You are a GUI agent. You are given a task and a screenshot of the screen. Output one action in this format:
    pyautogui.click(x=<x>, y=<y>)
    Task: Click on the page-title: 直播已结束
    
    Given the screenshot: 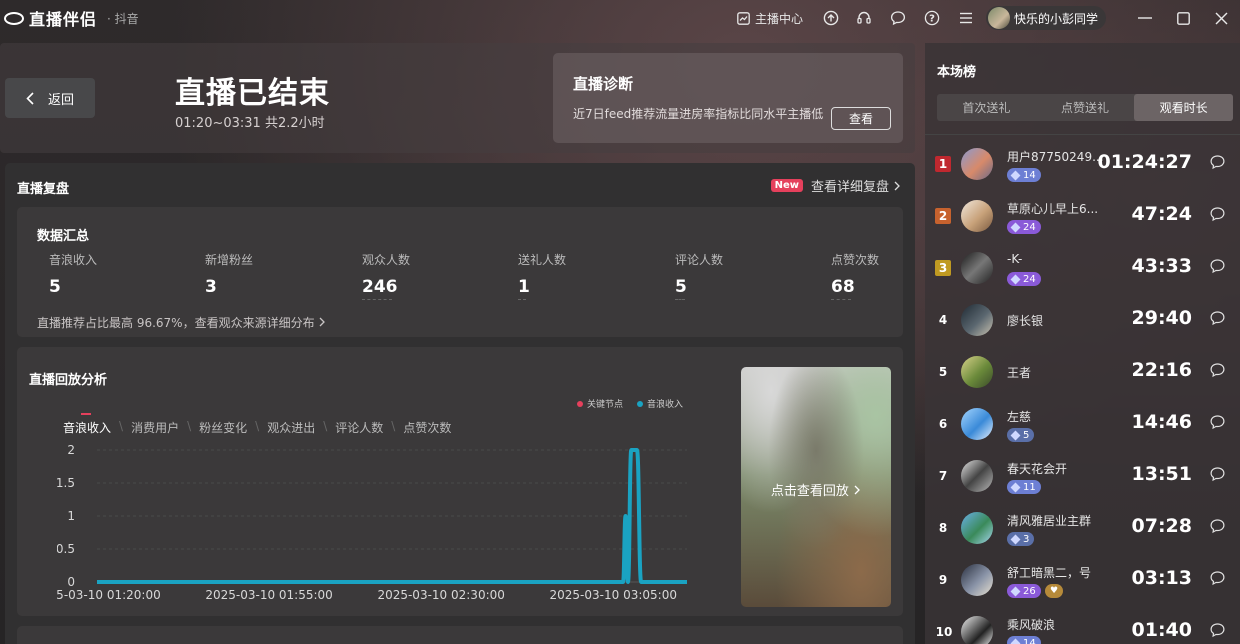 What is the action you would take?
    pyautogui.click(x=252, y=93)
    